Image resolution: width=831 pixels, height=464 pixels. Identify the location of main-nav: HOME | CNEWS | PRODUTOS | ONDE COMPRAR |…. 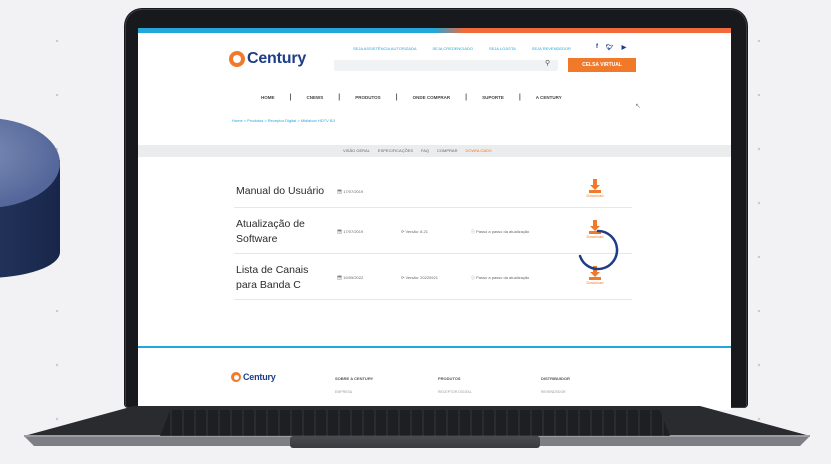
(411, 97).